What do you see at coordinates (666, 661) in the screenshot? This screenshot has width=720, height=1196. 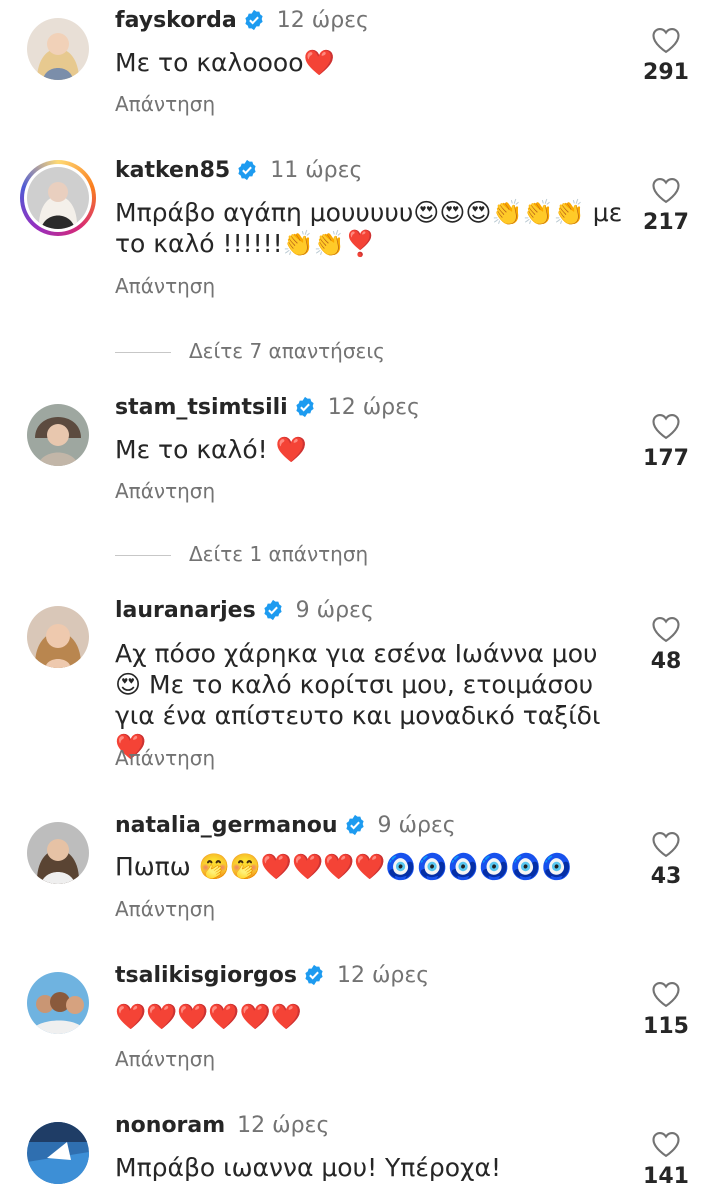 I see `like-count: 48` at bounding box center [666, 661].